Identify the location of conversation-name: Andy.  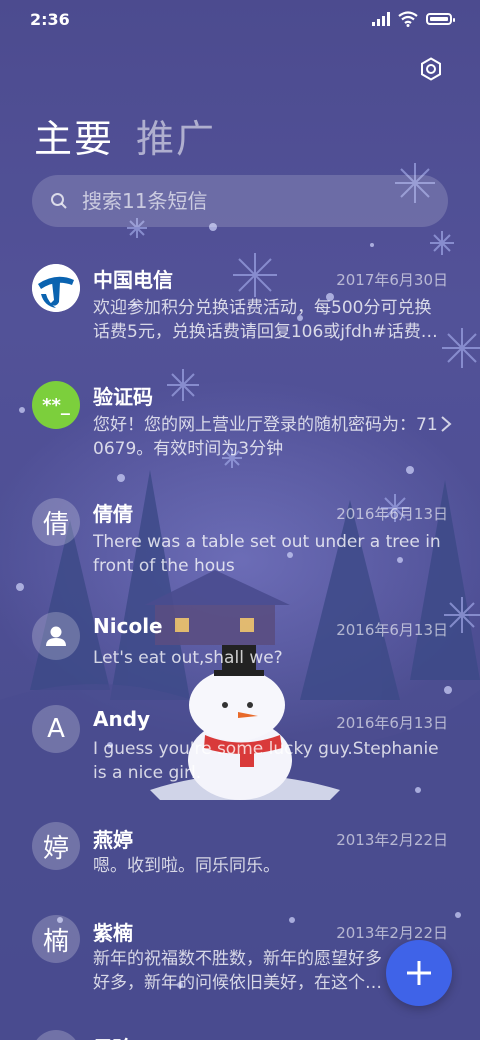
(122, 719).